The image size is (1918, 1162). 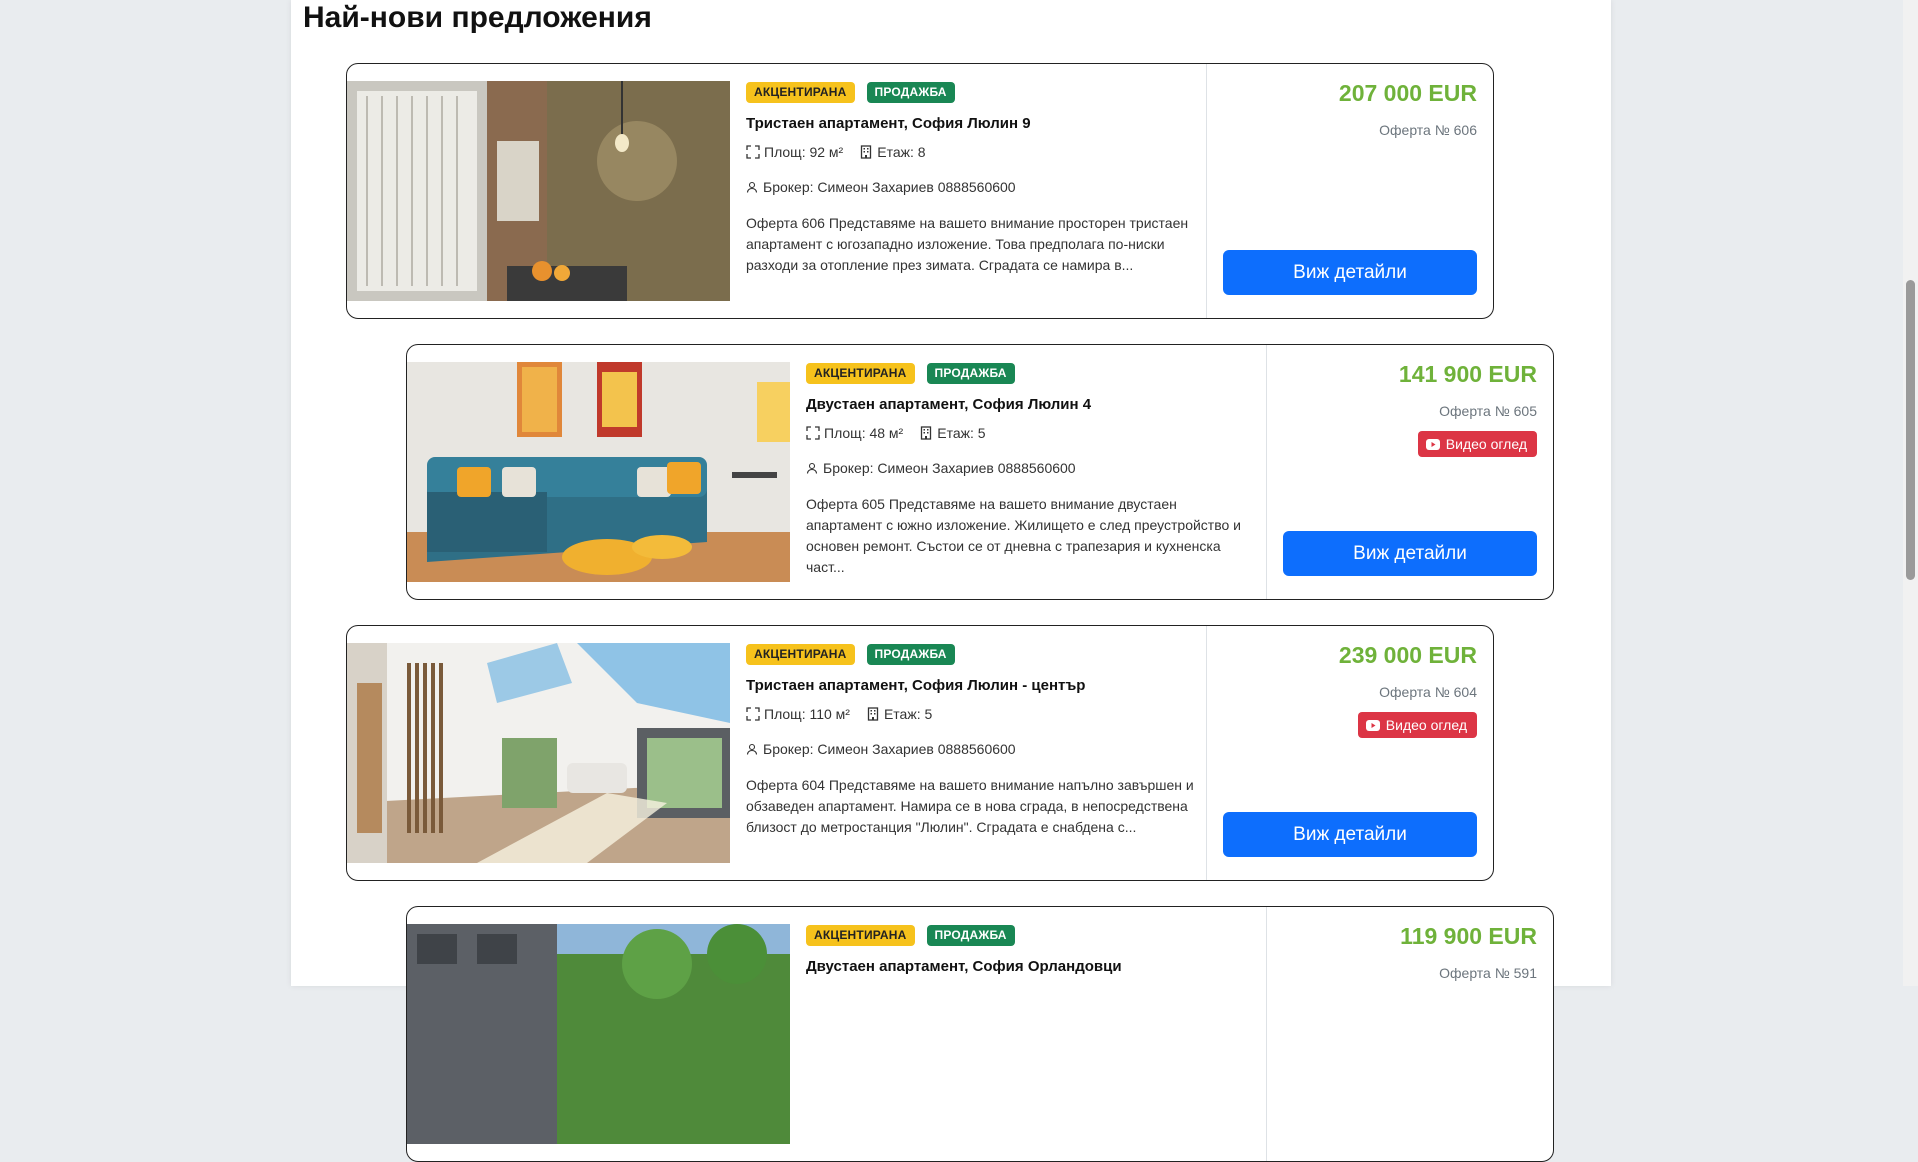 I want to click on listing-price: 141 900 EUR, so click(x=1467, y=374).